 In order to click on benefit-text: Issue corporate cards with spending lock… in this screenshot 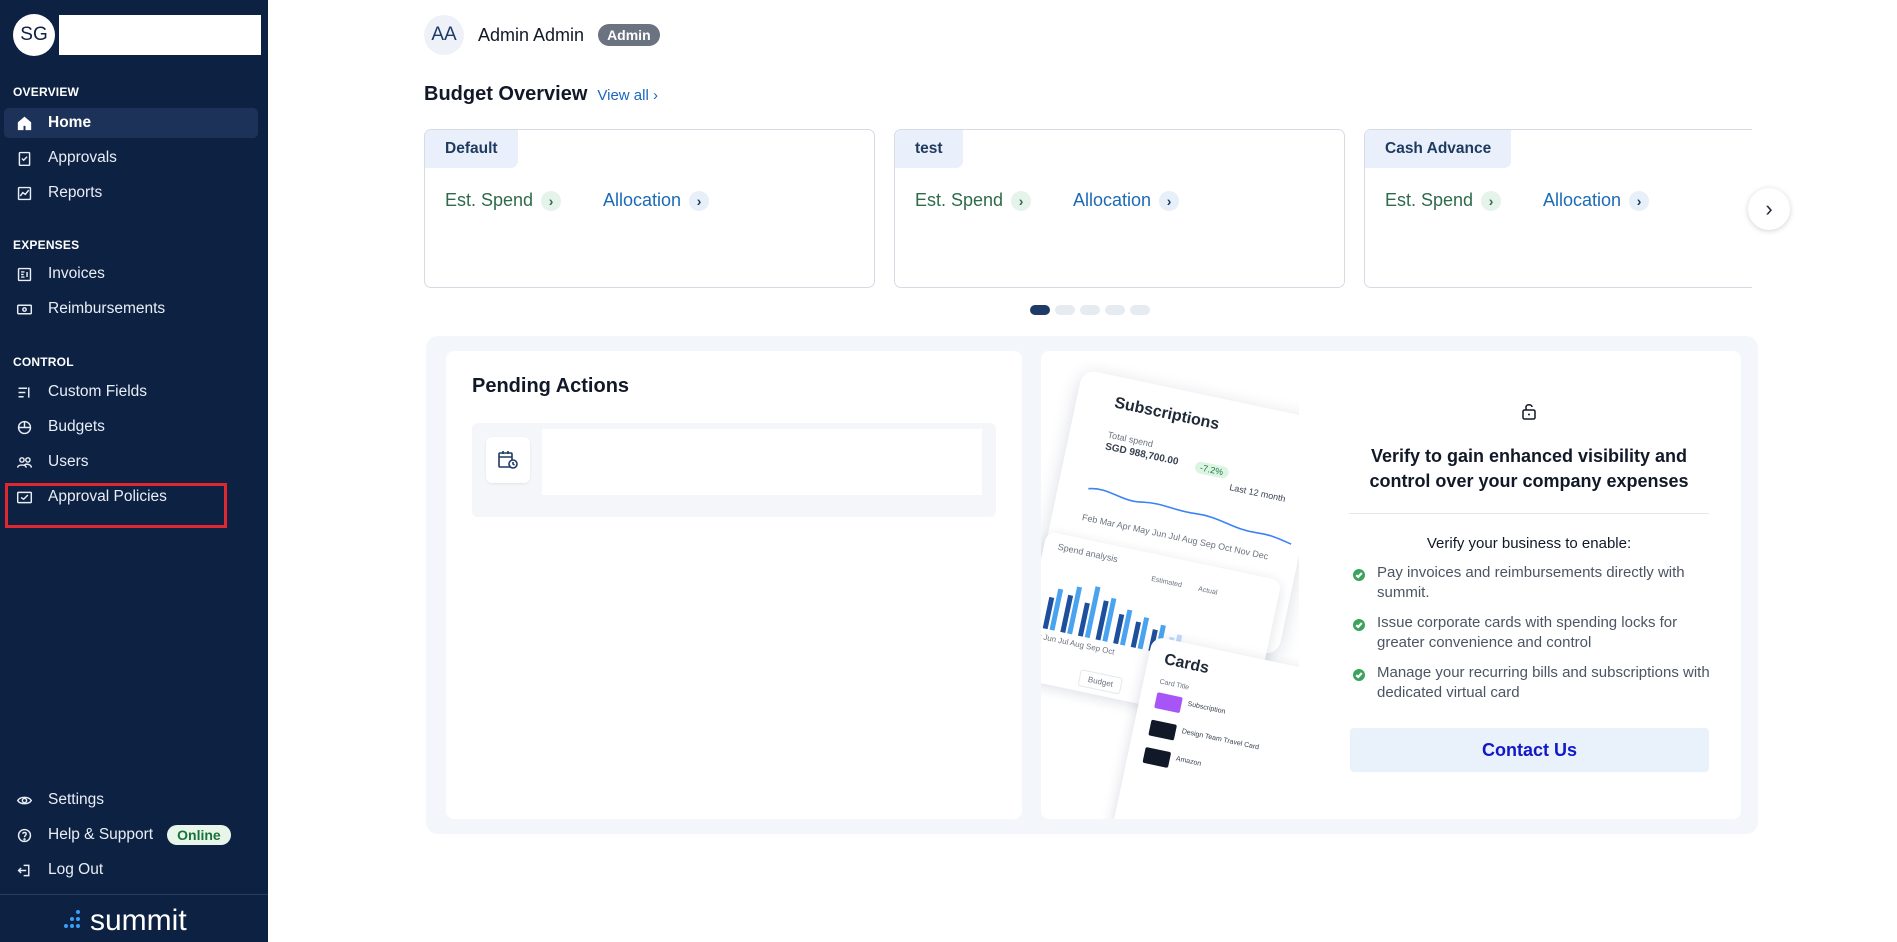, I will do `click(1527, 632)`.